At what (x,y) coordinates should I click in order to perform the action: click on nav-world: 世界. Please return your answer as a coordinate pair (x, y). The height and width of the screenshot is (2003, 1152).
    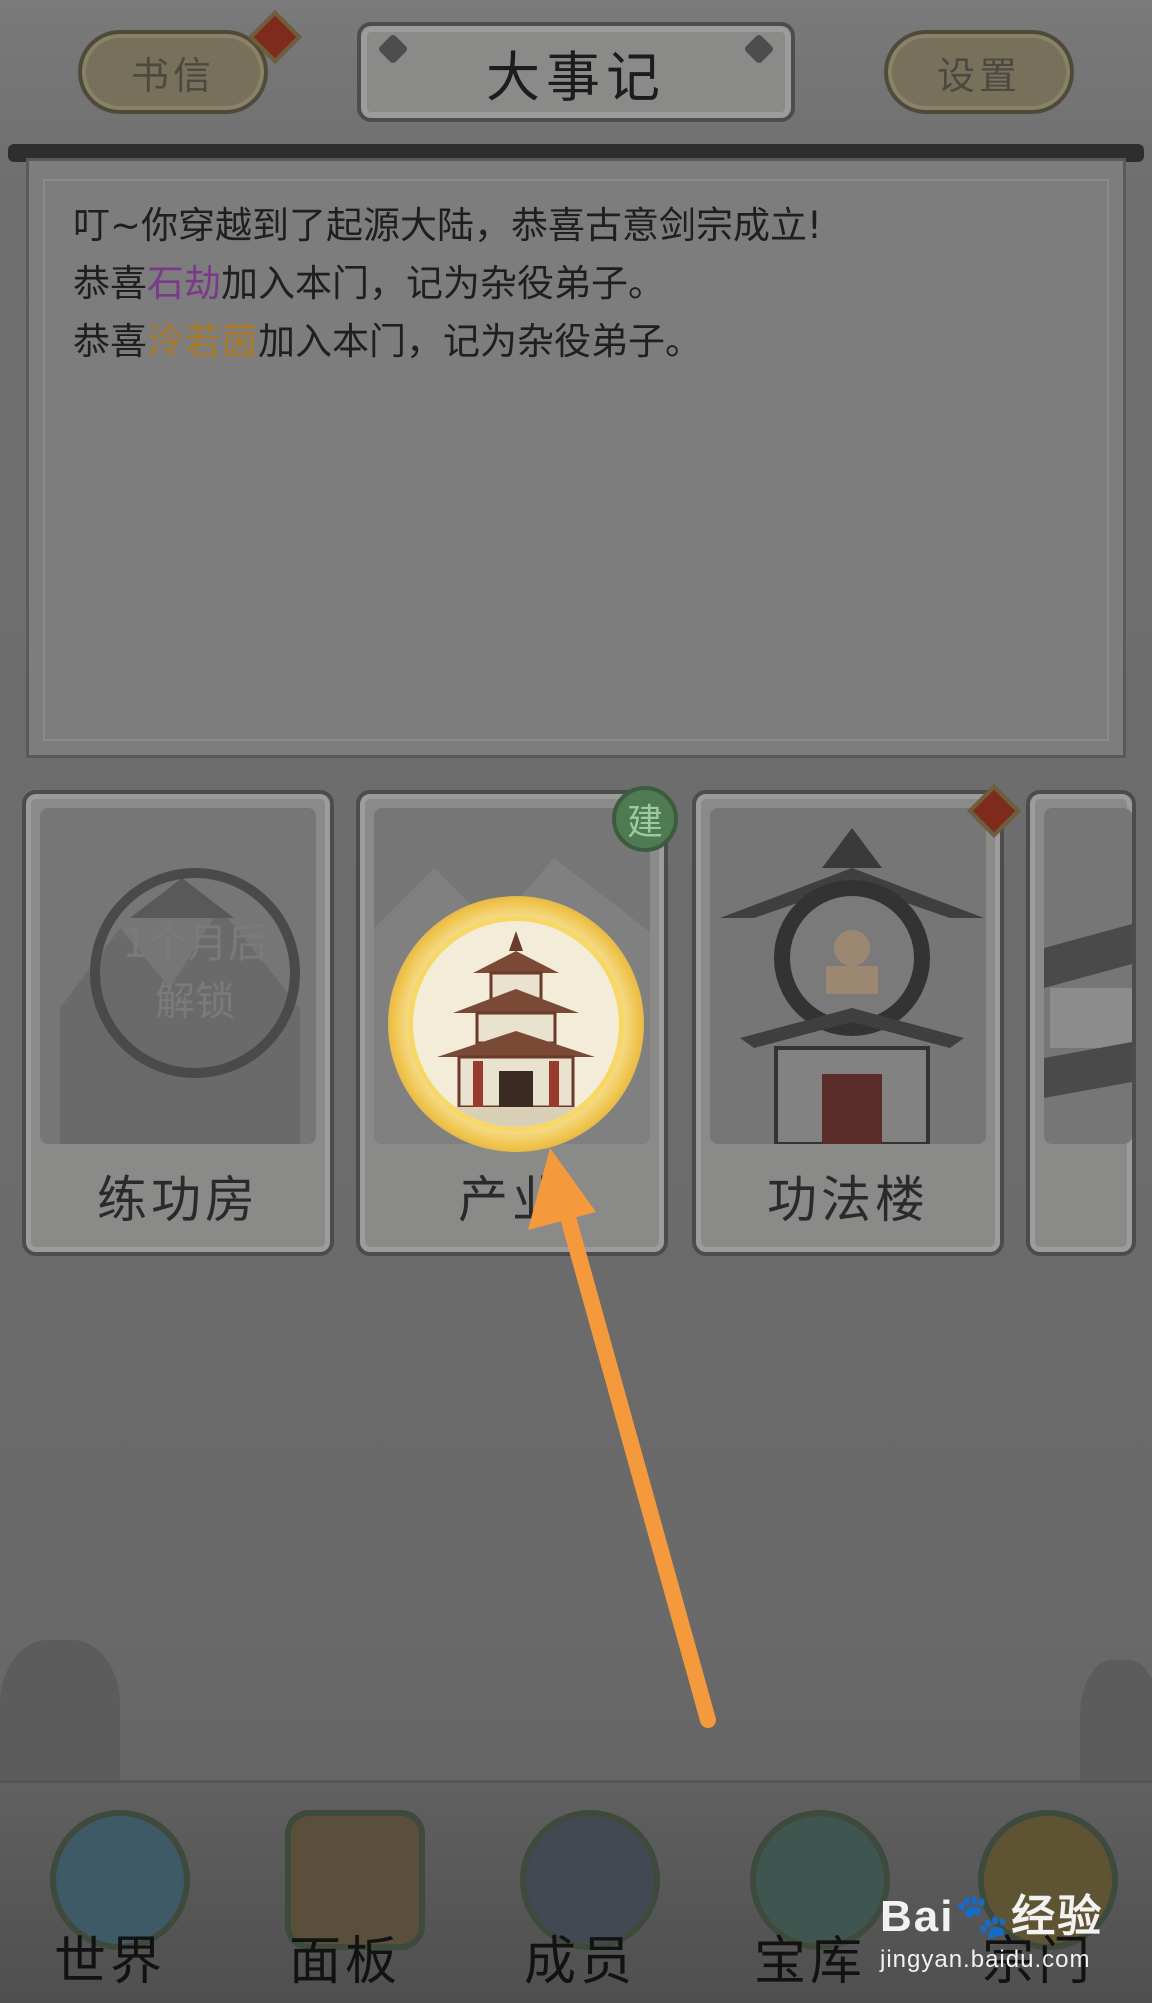
    Looking at the image, I should click on (110, 1895).